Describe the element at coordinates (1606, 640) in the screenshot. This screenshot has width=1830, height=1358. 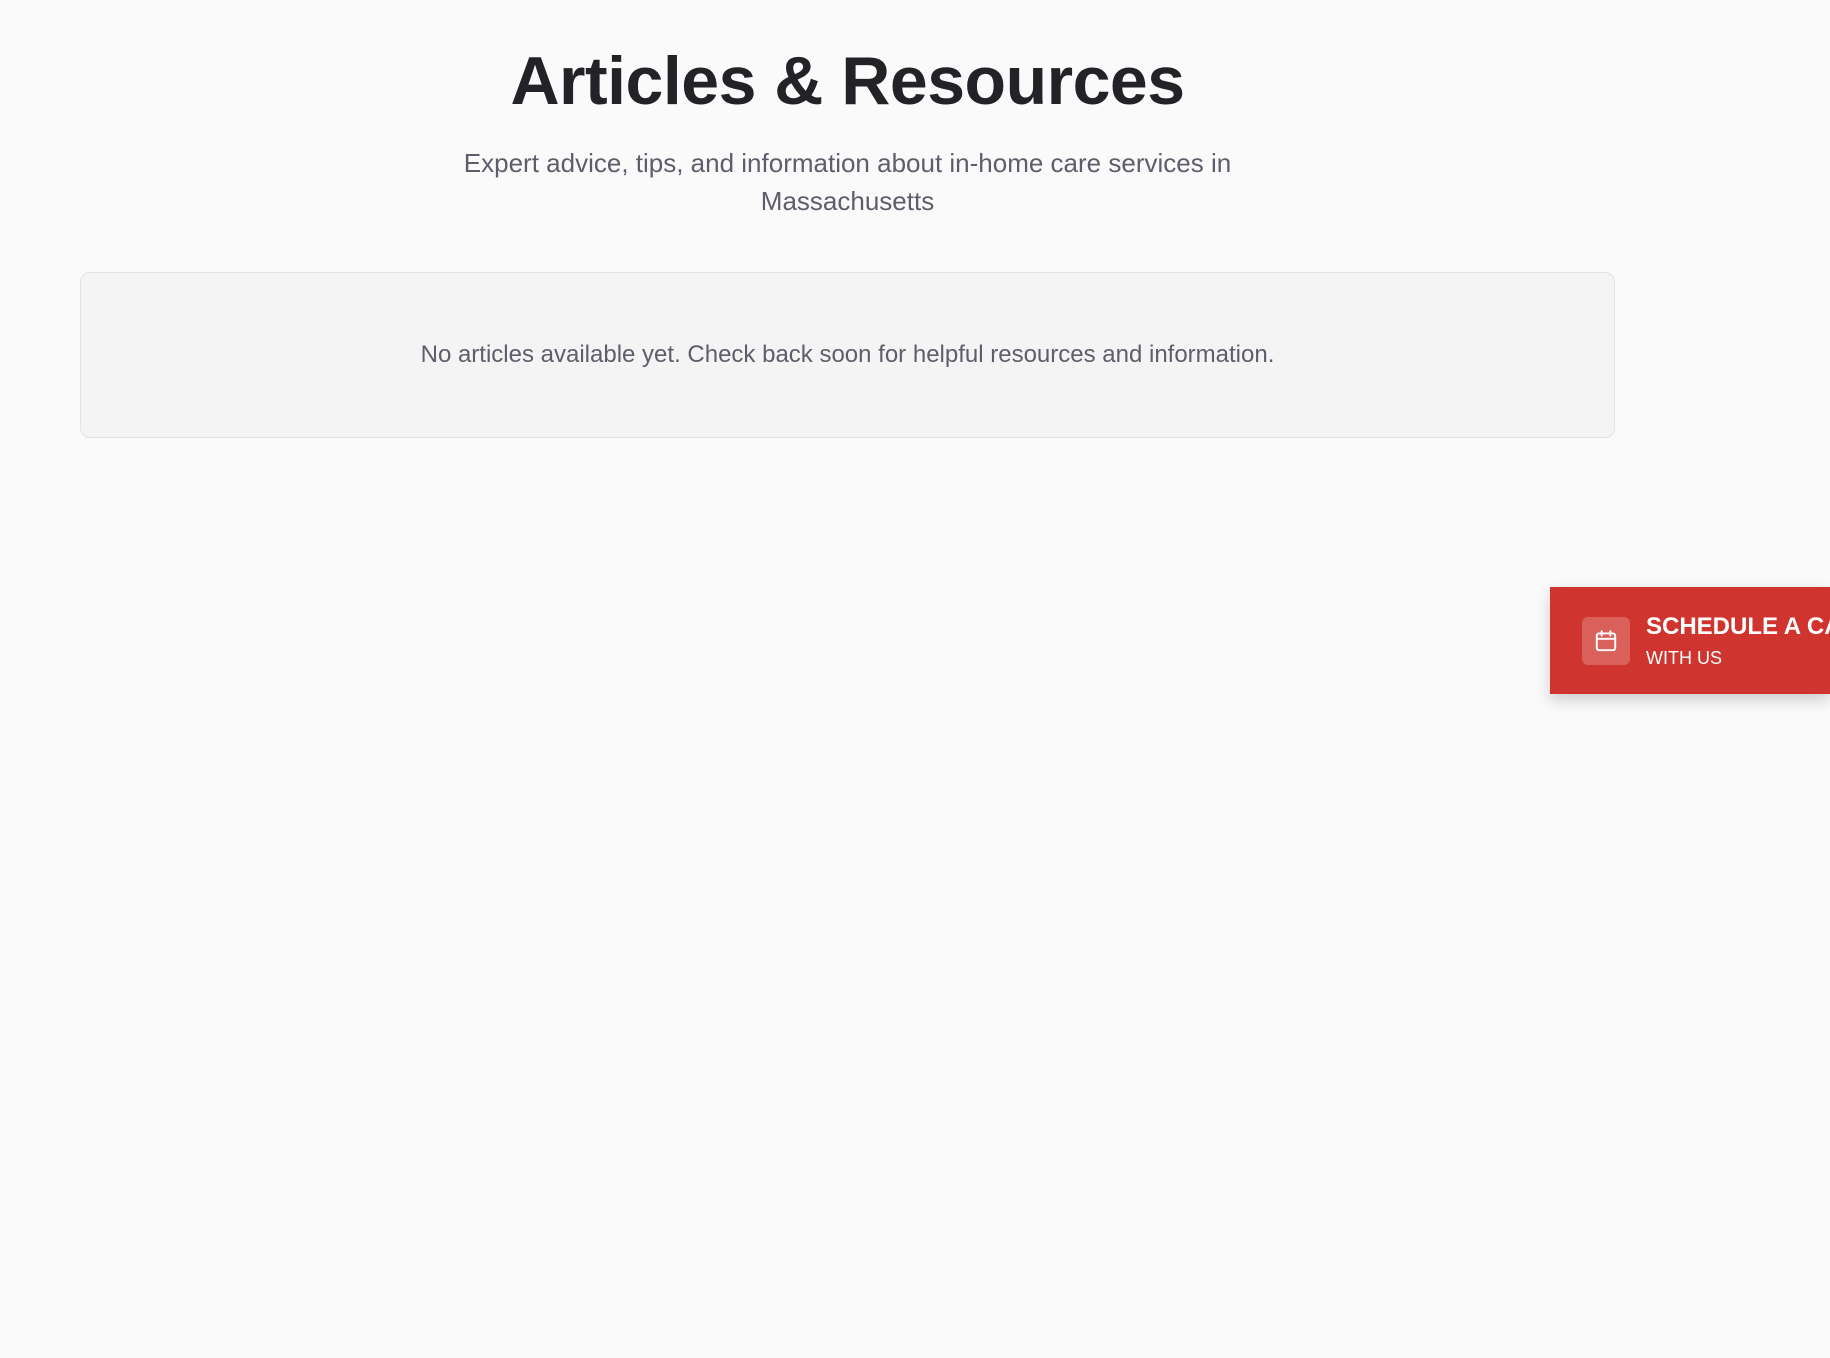
I see `calendar-icon` at that location.